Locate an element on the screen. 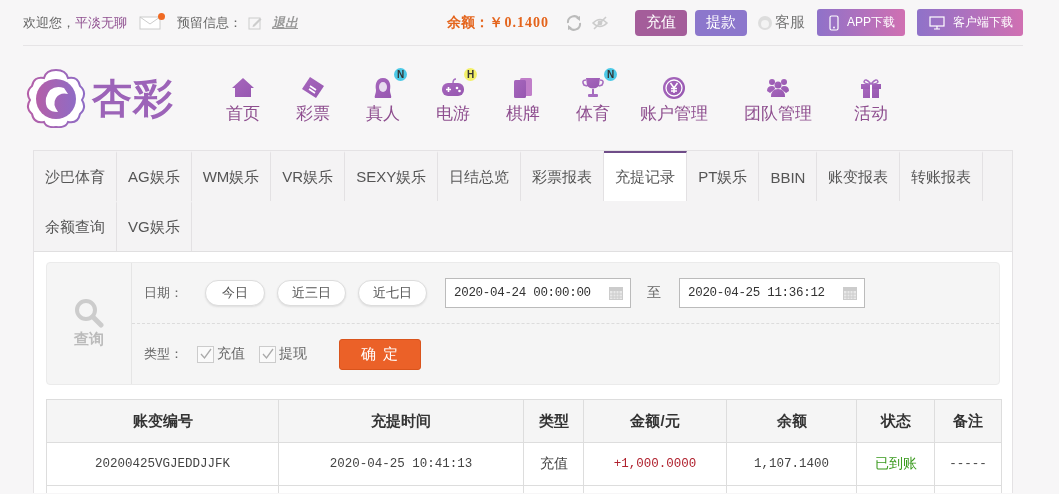  report-tab: VR娱乐 is located at coordinates (308, 176).